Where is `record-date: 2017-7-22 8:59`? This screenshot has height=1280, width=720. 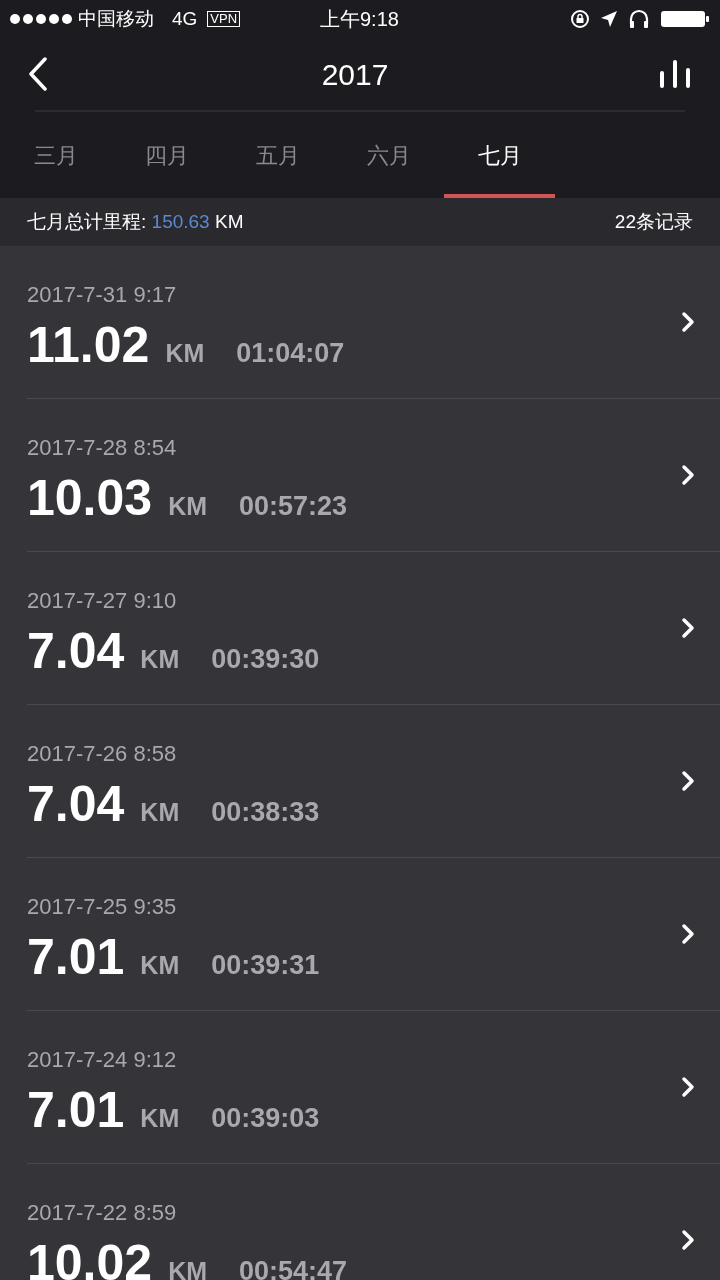 record-date: 2017-7-22 8:59 is located at coordinates (102, 1212).